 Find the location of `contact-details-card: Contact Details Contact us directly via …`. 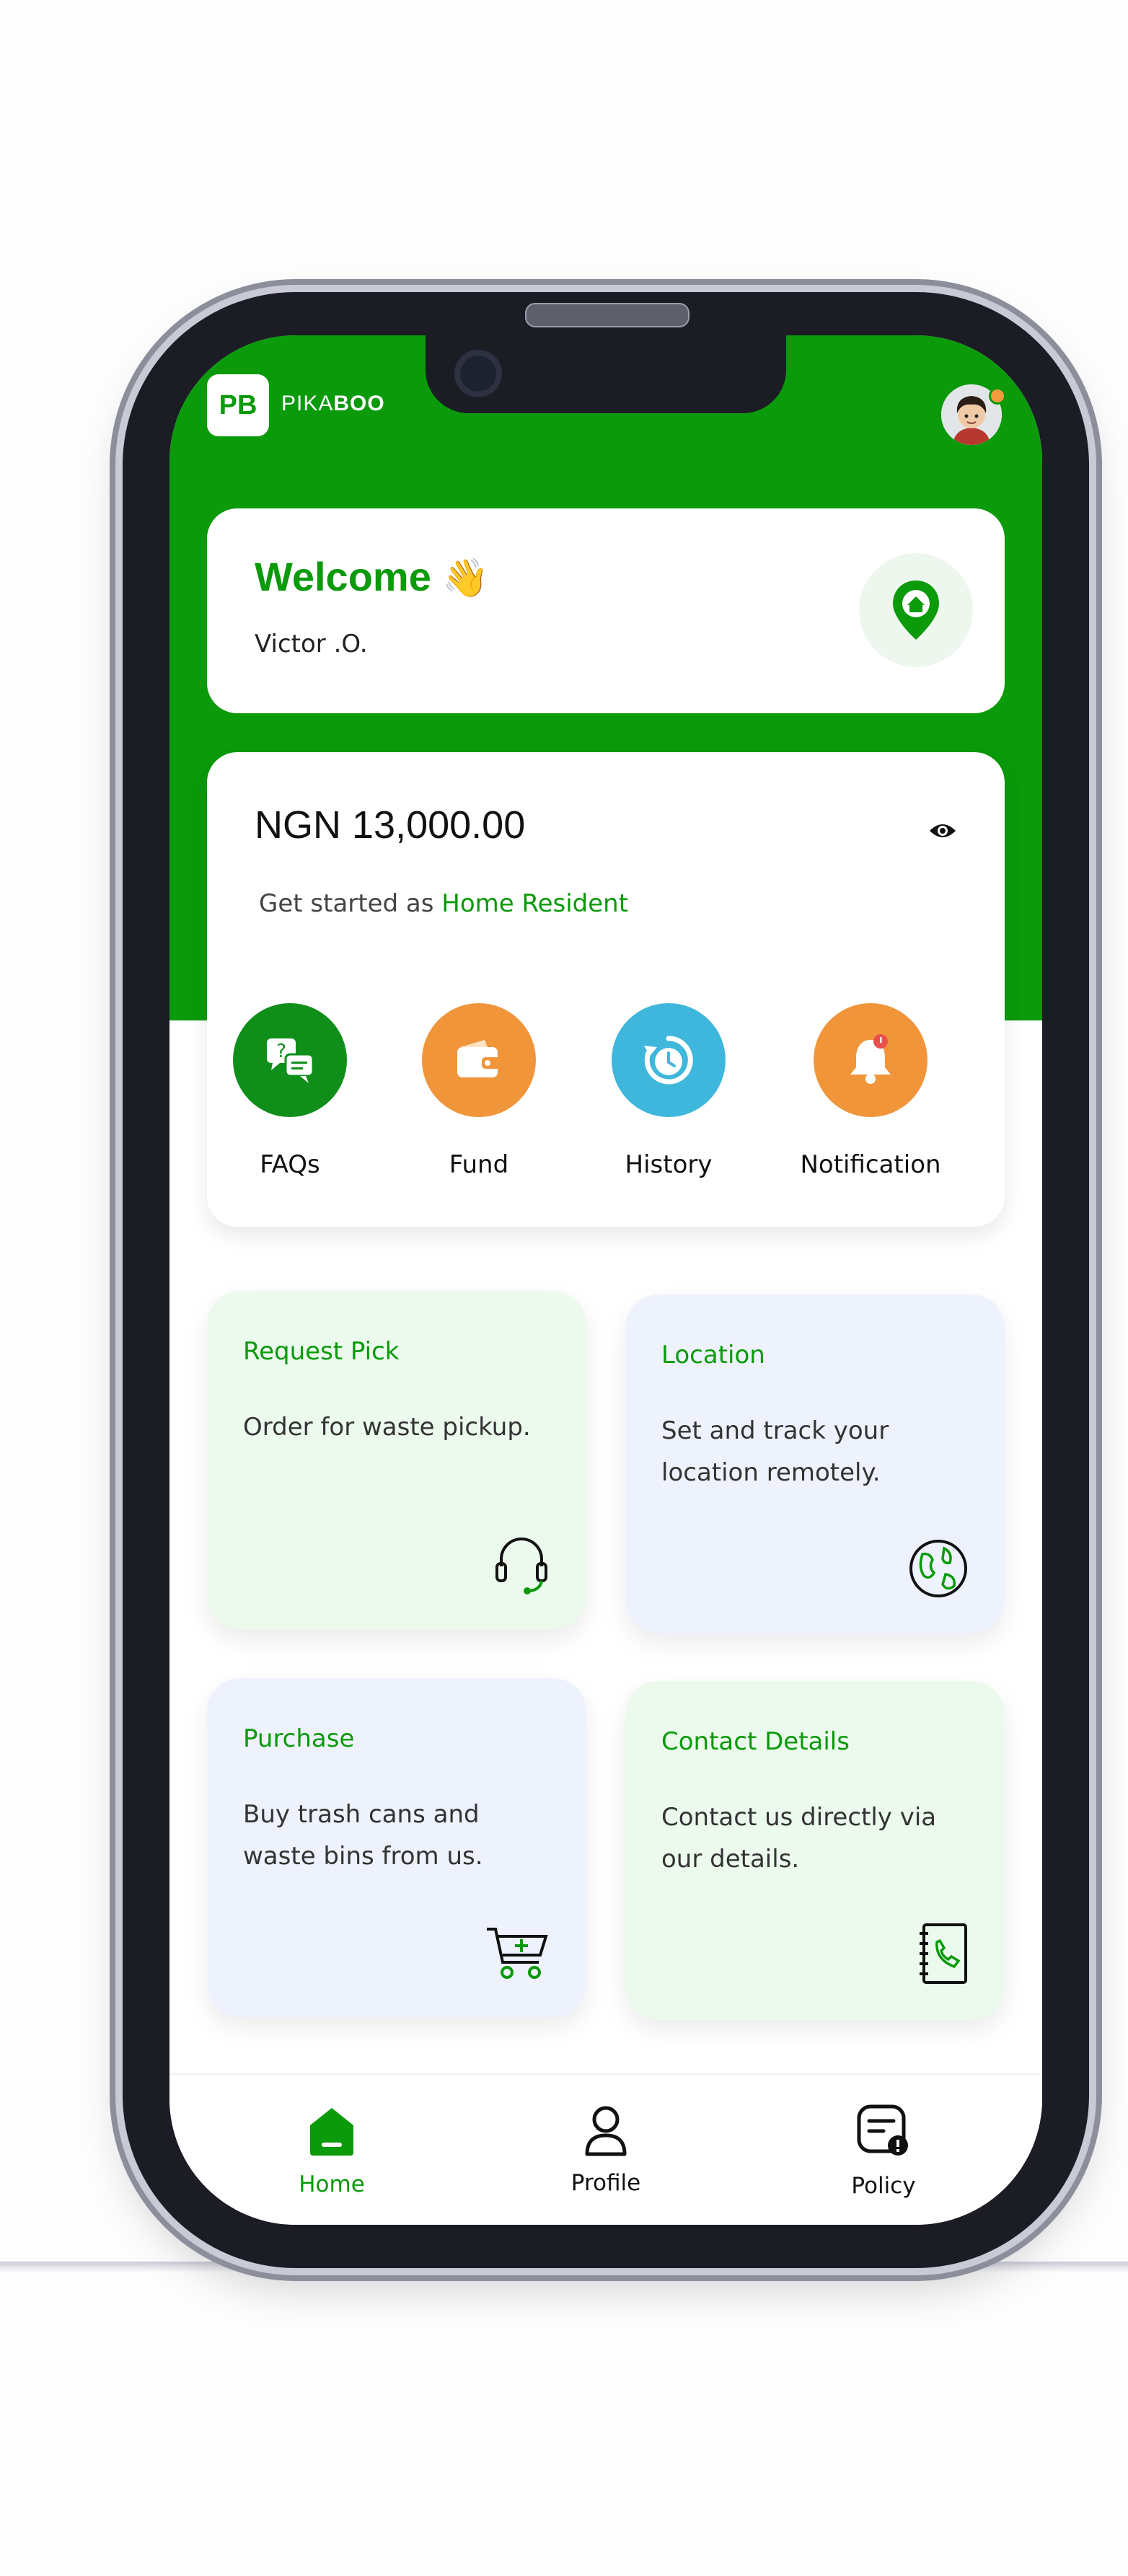

contact-details-card: Contact Details Contact us directly via … is located at coordinates (815, 1850).